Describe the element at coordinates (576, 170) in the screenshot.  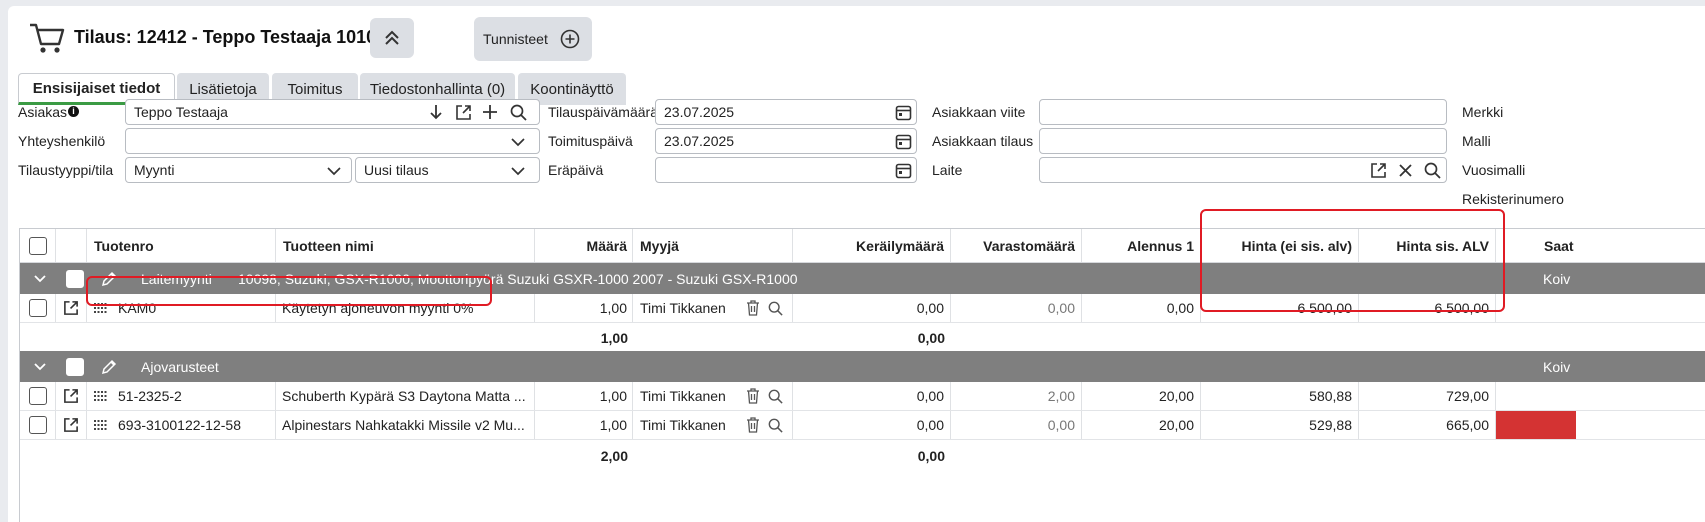
I see `due-date-label: Eräpäivä` at that location.